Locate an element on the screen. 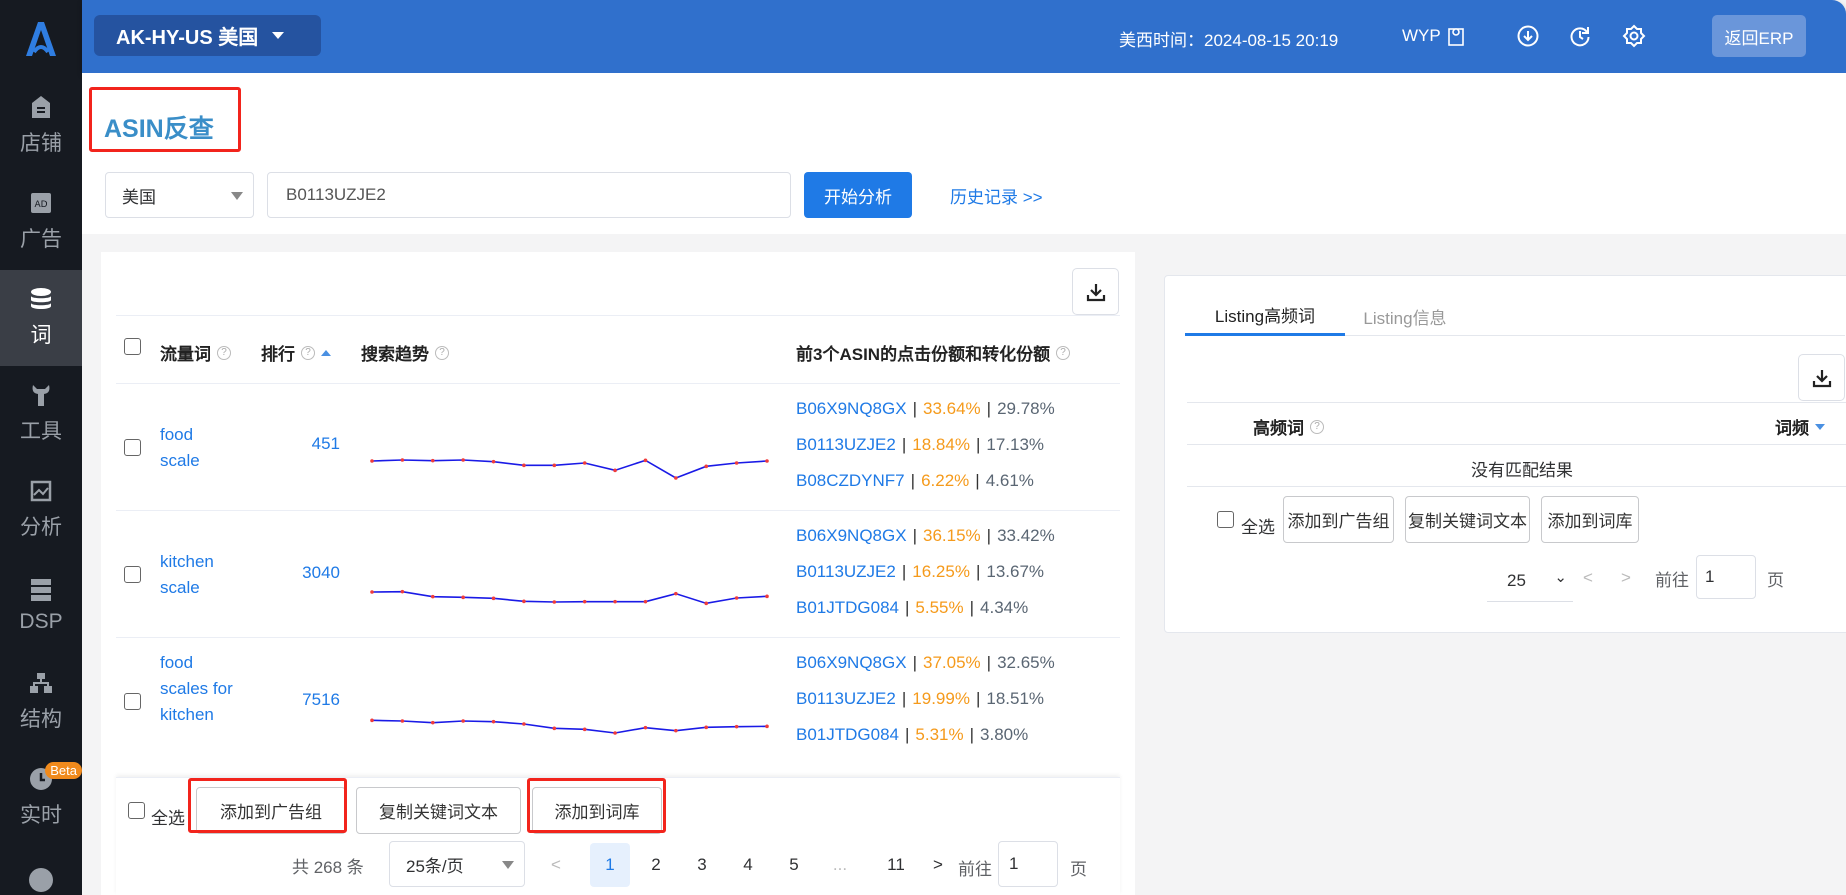 Image resolution: width=1846 pixels, height=895 pixels. conversion-share: 4.34% is located at coordinates (1004, 607).